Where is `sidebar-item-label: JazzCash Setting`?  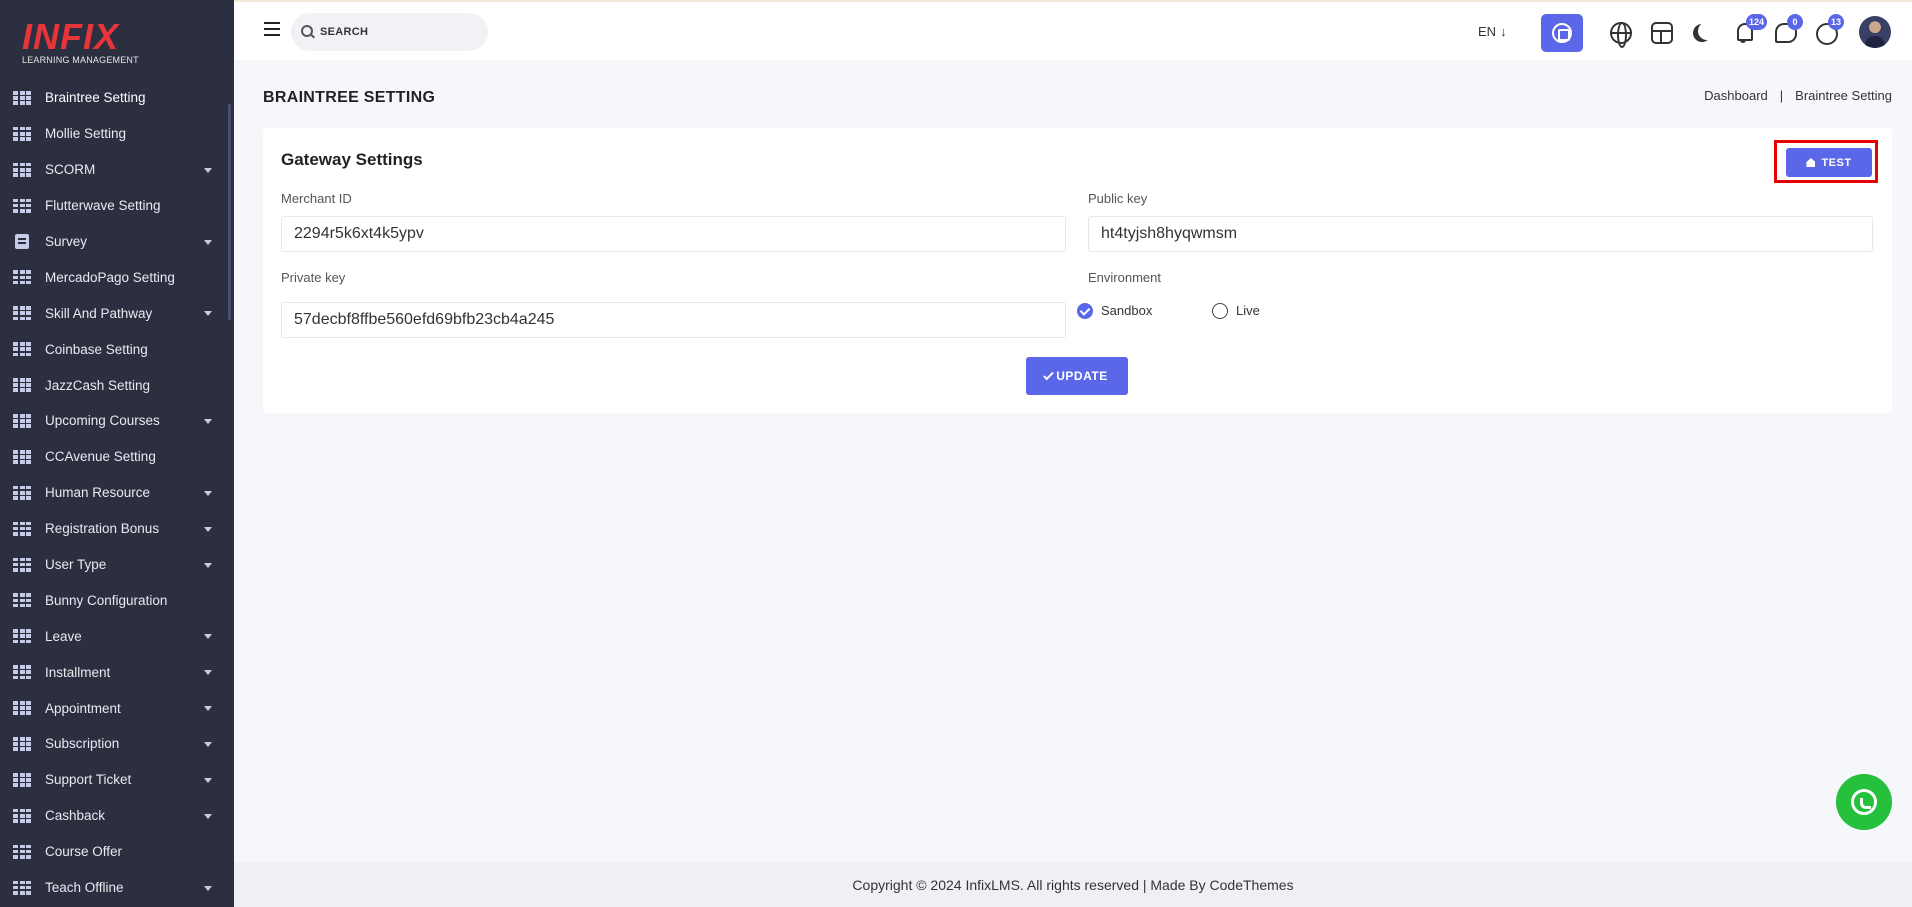
sidebar-item-label: JazzCash Setting is located at coordinates (98, 385).